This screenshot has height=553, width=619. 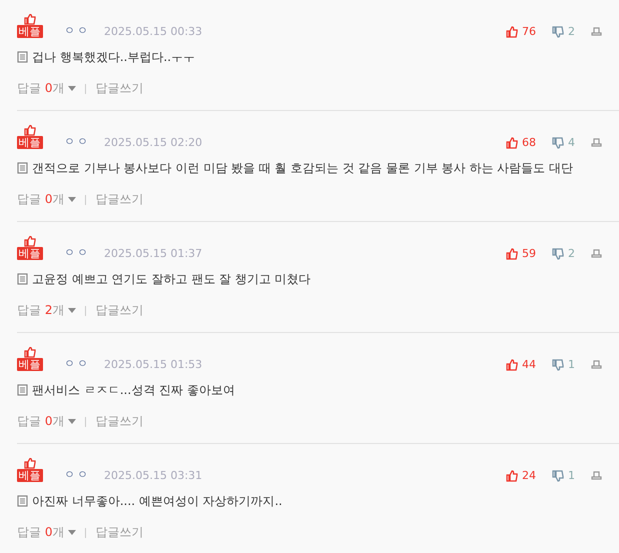 I want to click on like-count: 59, so click(x=529, y=253).